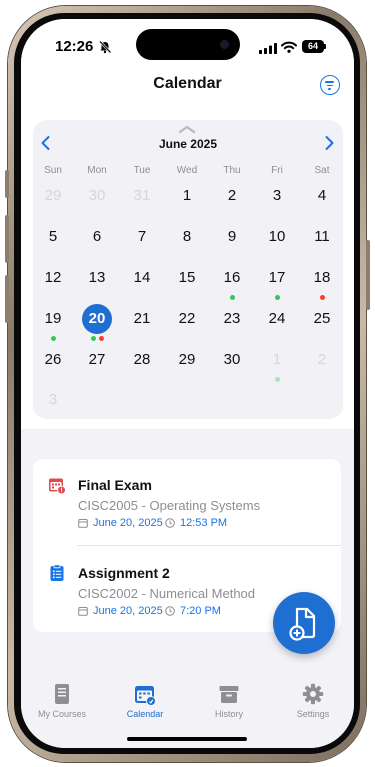  Describe the element at coordinates (322, 170) in the screenshot. I see `weekday-label: Sat` at that location.